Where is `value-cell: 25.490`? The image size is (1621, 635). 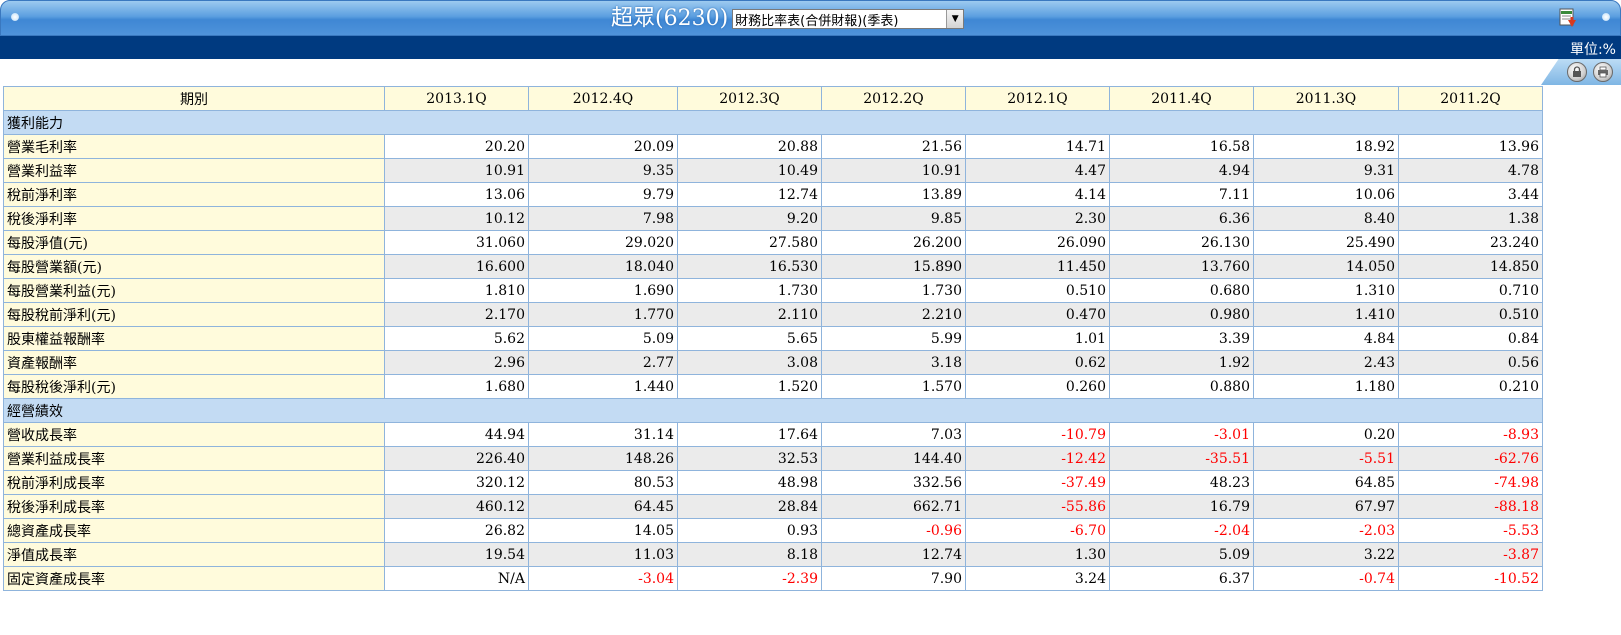
value-cell: 25.490 is located at coordinates (1326, 242).